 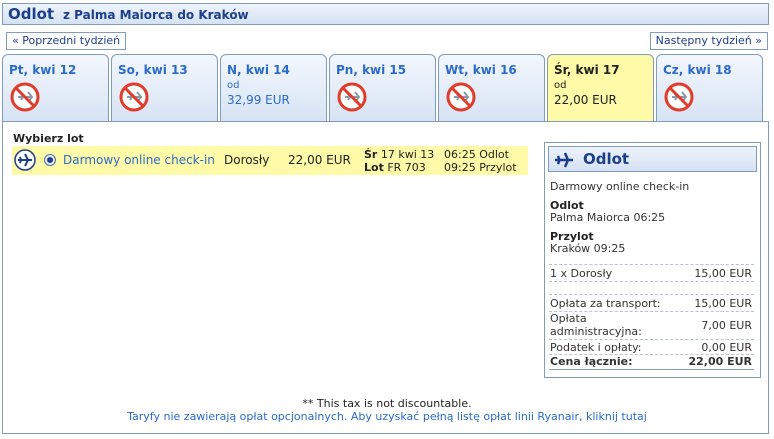 I want to click on next-week-button: Następny tydzień », so click(x=708, y=41).